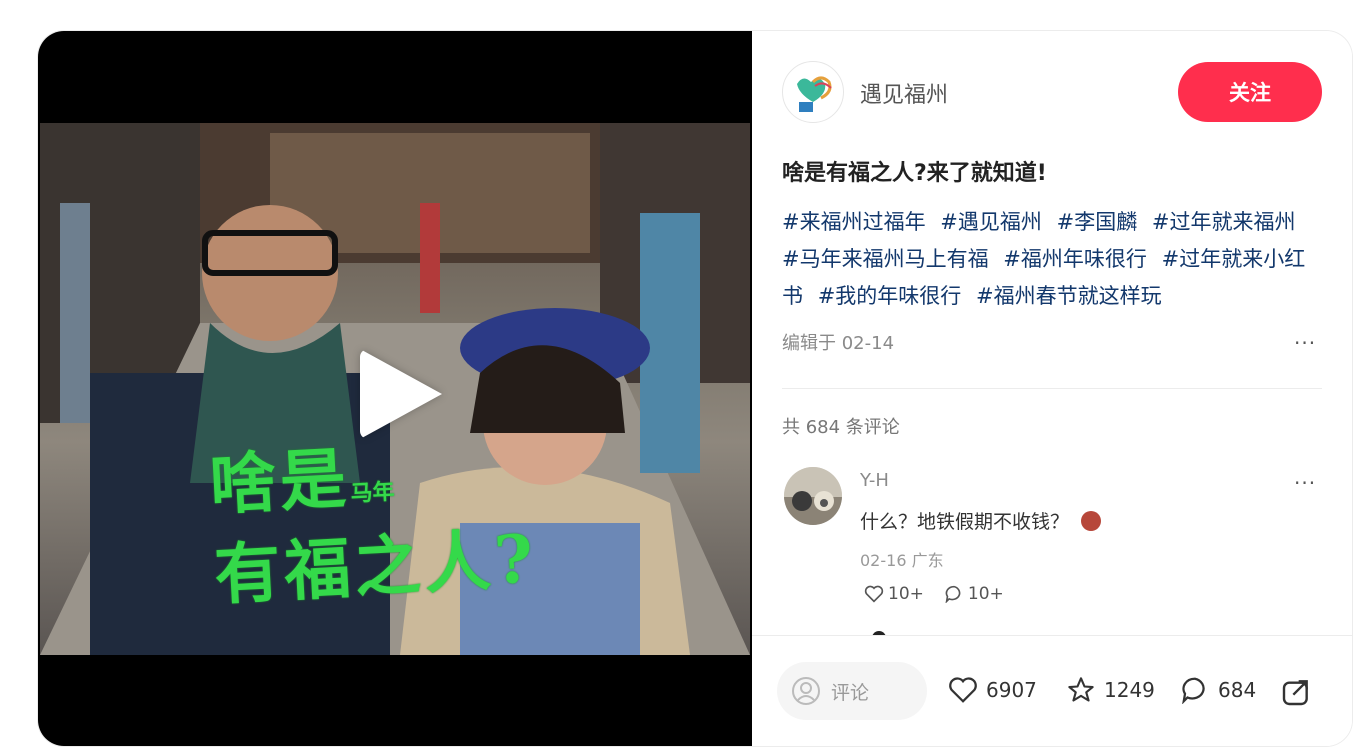 The image size is (1356, 752). I want to click on avatar, so click(813, 496).